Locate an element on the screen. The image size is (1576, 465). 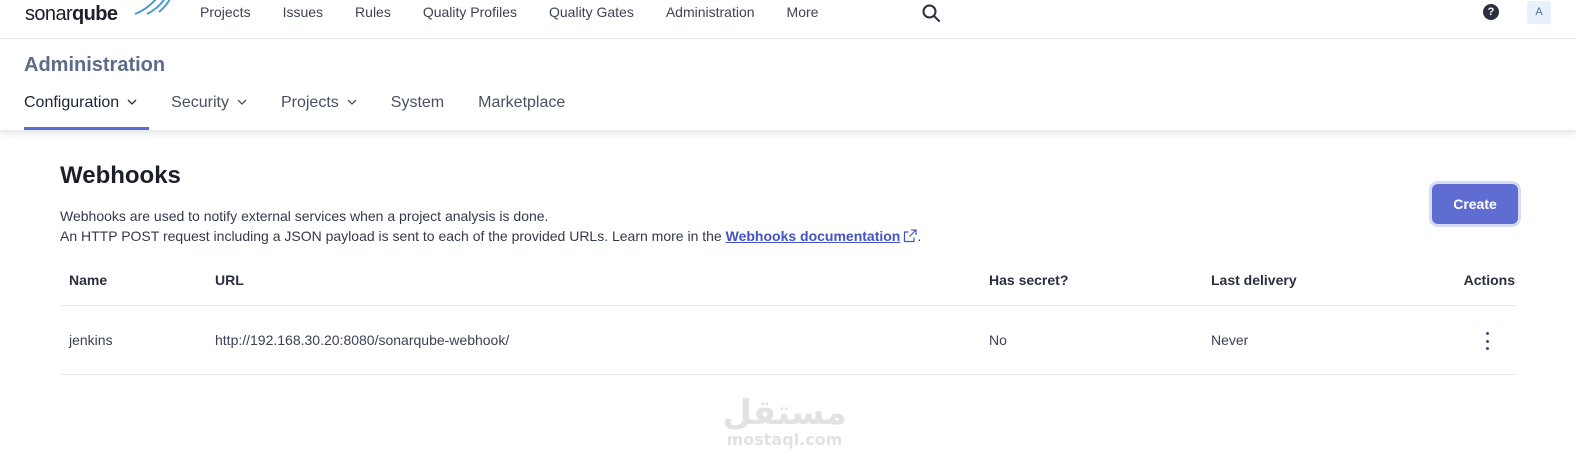
col-header-actions: Actions is located at coordinates (1489, 280).